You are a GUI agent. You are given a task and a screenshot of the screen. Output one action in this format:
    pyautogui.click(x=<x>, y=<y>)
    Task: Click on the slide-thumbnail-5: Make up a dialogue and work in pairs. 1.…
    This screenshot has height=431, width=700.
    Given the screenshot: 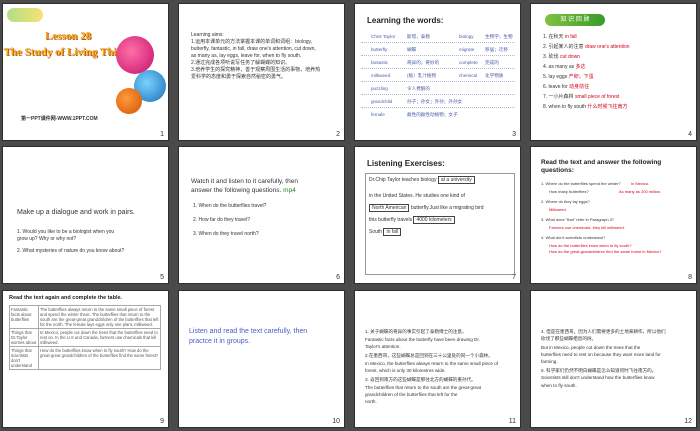 What is the action you would take?
    pyautogui.click(x=85, y=215)
    